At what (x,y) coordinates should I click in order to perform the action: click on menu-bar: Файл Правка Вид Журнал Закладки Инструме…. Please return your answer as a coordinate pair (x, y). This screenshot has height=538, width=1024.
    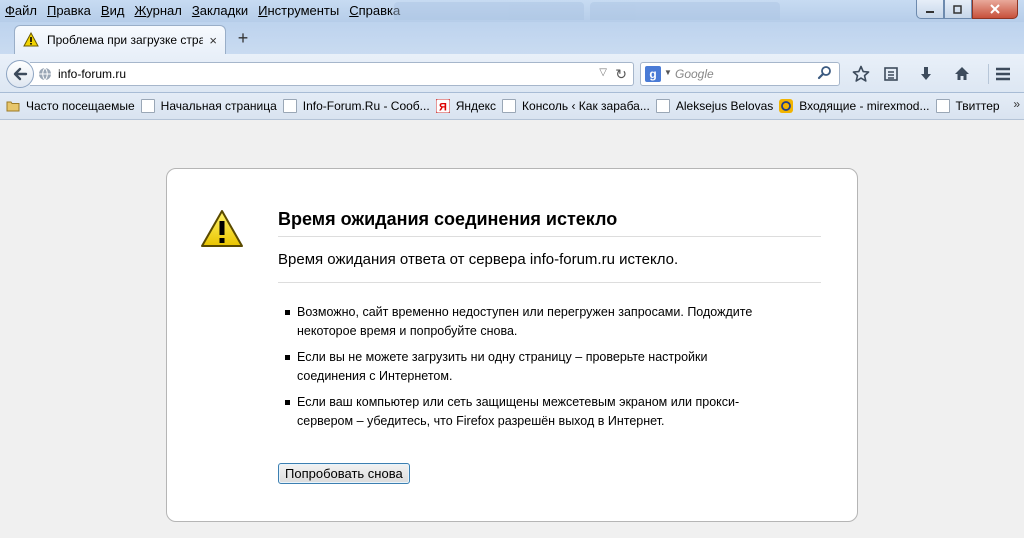
    Looking at the image, I should click on (202, 11).